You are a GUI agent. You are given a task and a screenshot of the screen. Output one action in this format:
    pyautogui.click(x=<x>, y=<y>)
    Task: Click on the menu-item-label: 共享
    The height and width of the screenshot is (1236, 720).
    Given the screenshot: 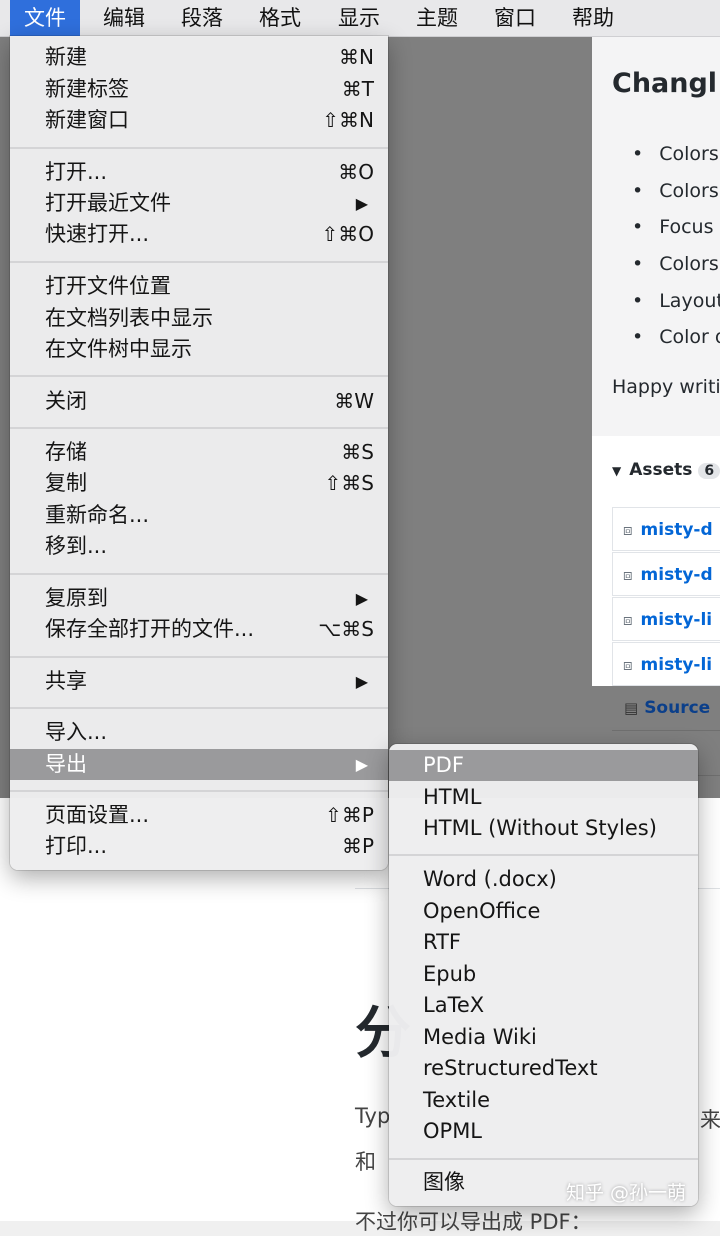 What is the action you would take?
    pyautogui.click(x=66, y=681)
    